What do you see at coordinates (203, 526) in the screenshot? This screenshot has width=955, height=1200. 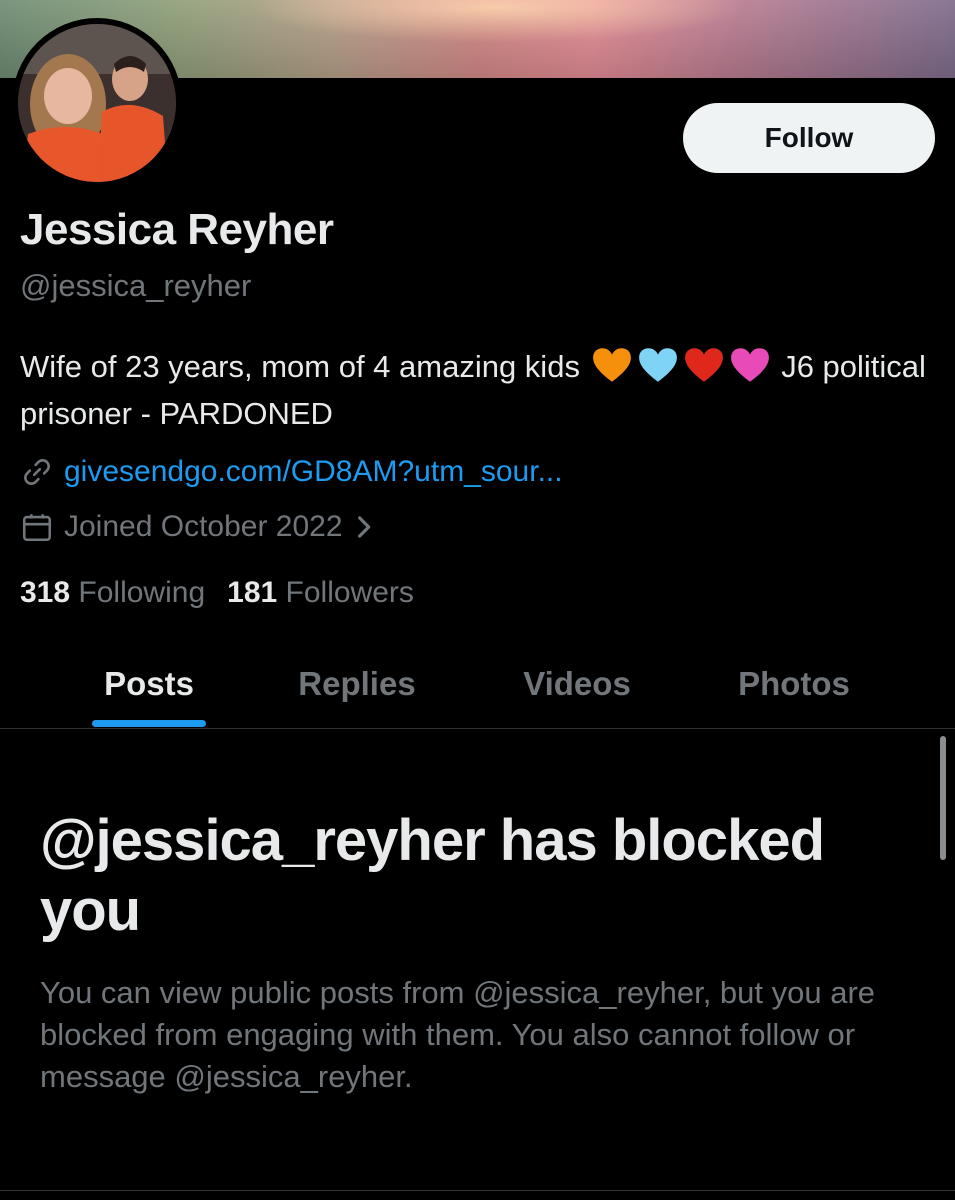 I see `joined-date: Joined October 2022` at bounding box center [203, 526].